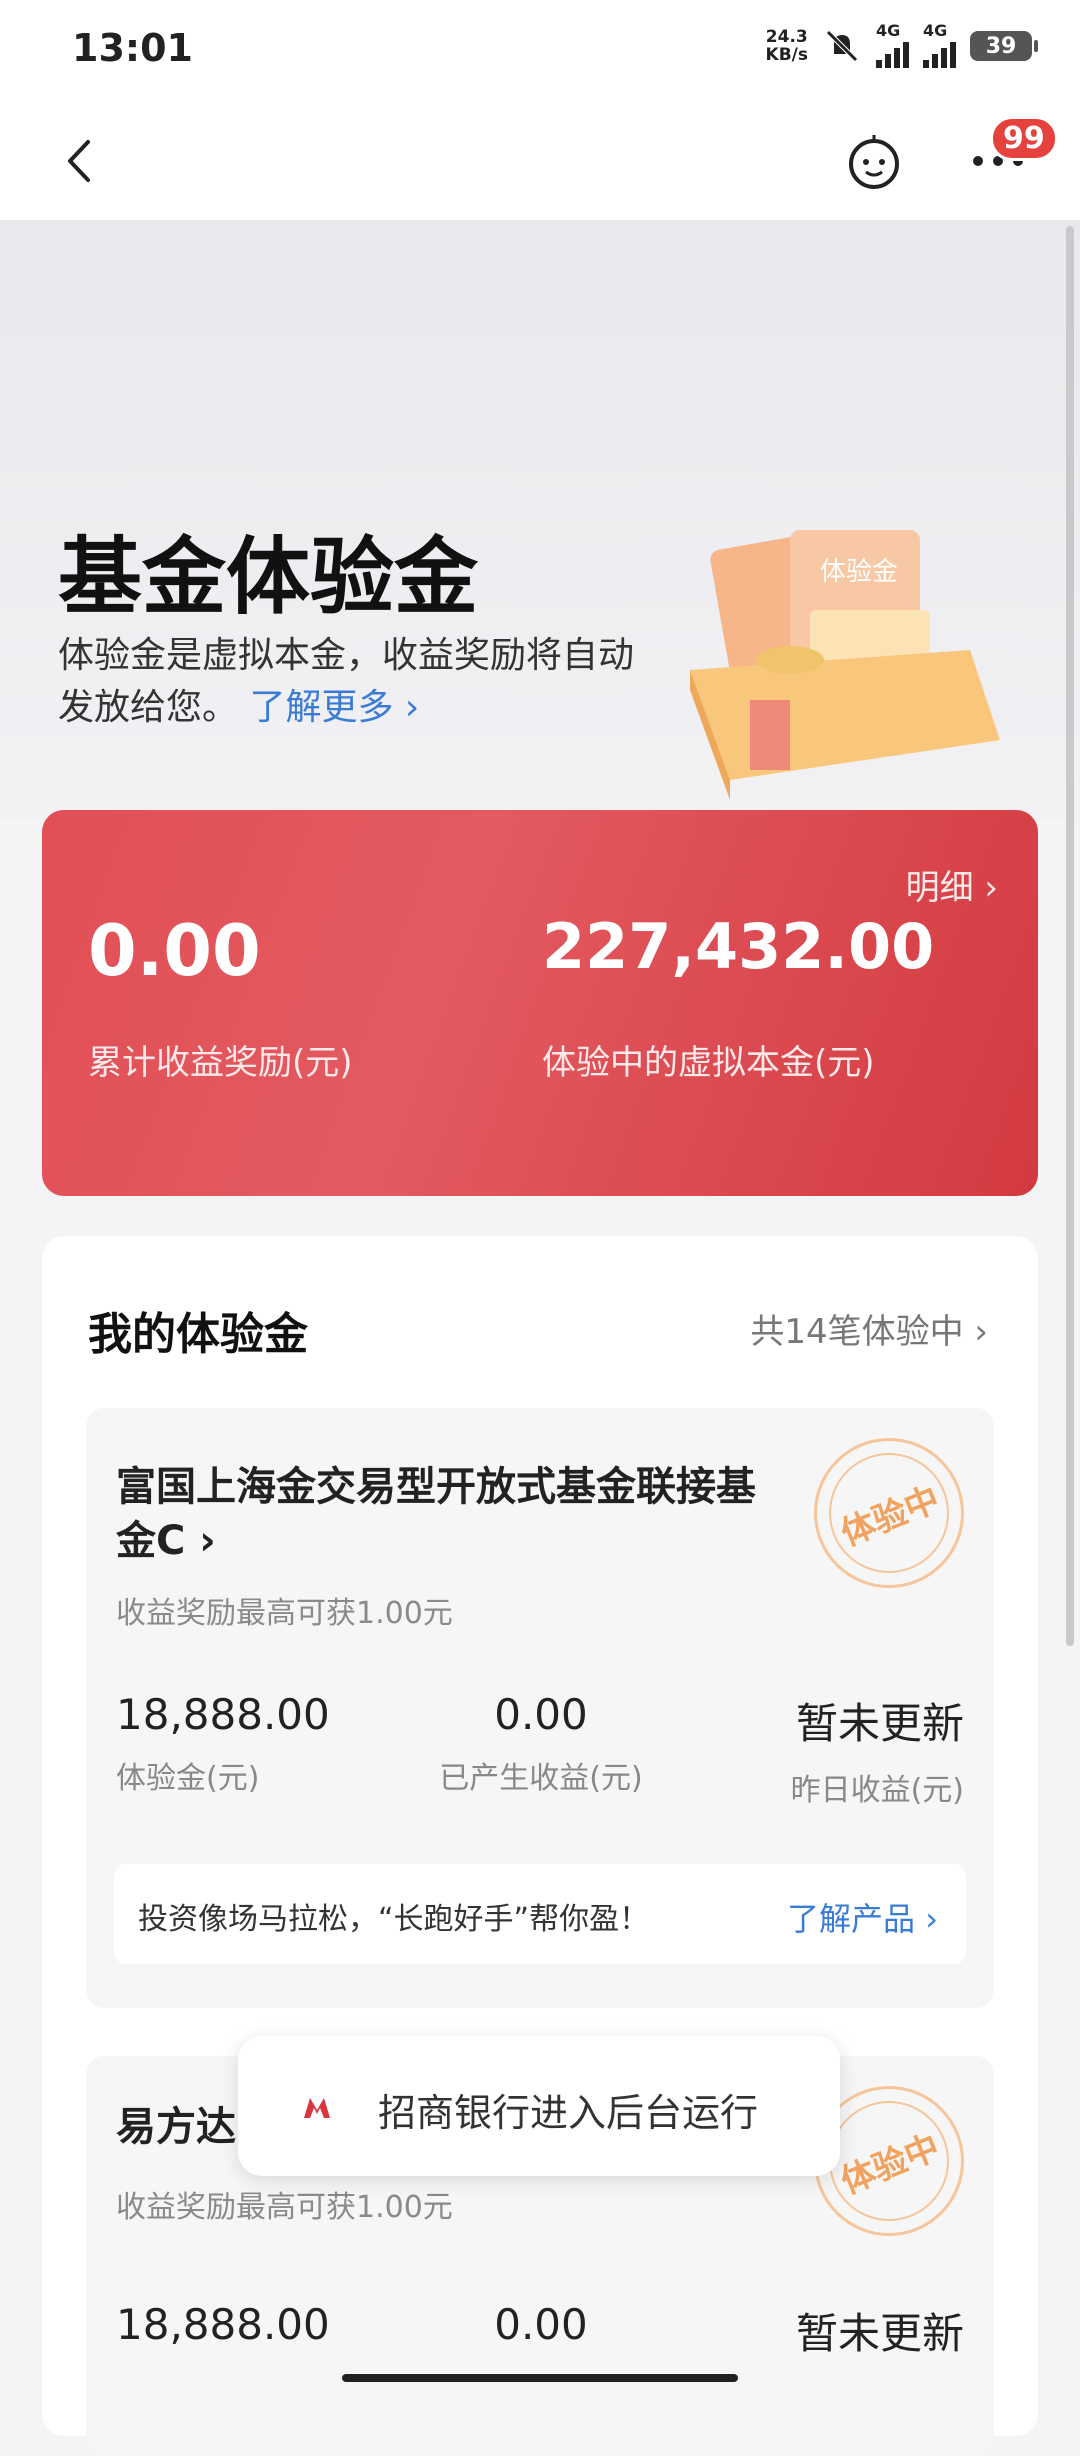  I want to click on background-run-toast: 招商银行进入后台运行, so click(539, 2106).